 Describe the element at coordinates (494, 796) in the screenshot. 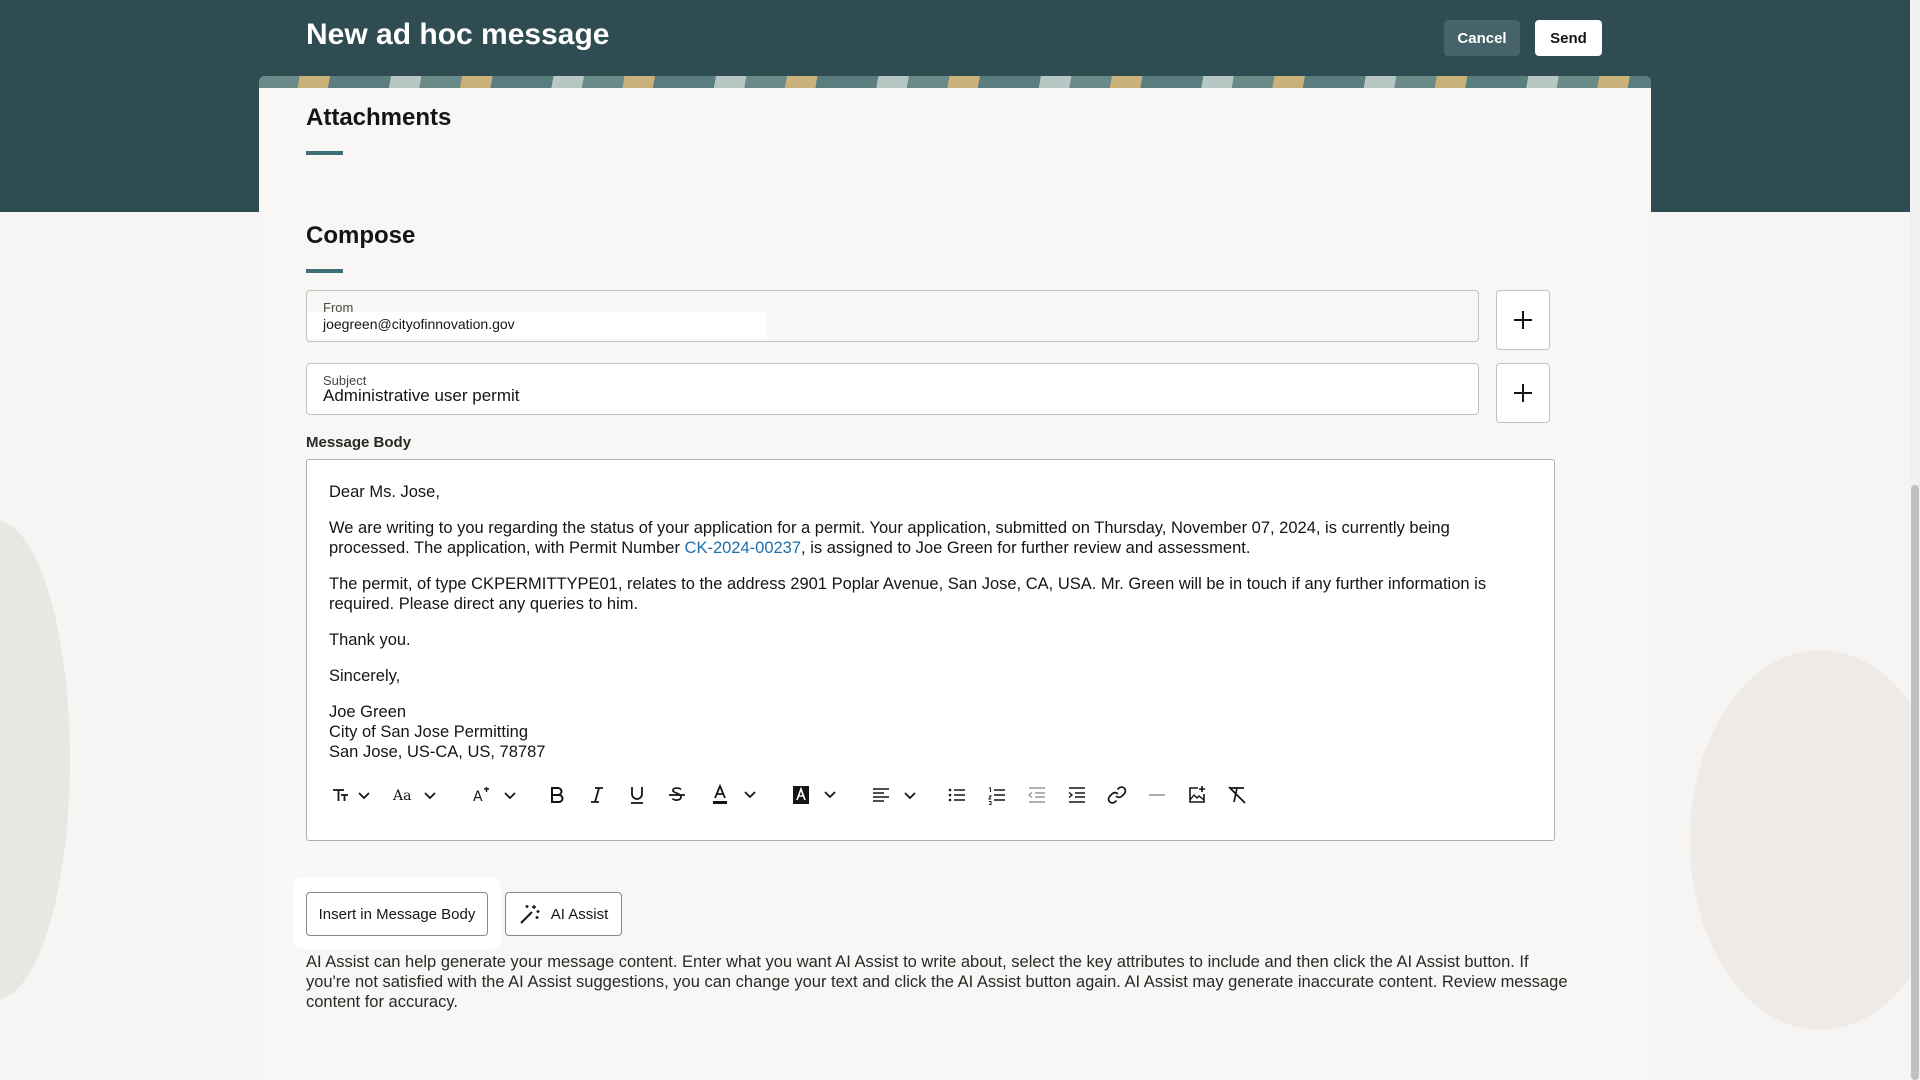

I see `font-size-icon: A` at that location.